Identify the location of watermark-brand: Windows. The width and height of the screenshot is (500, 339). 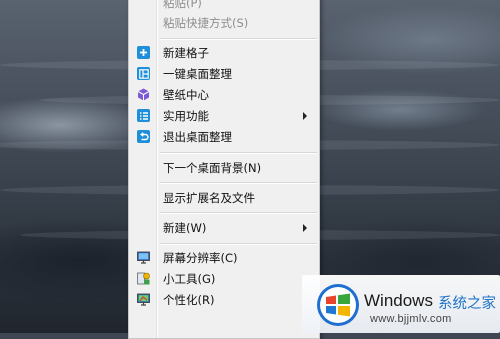
(398, 300).